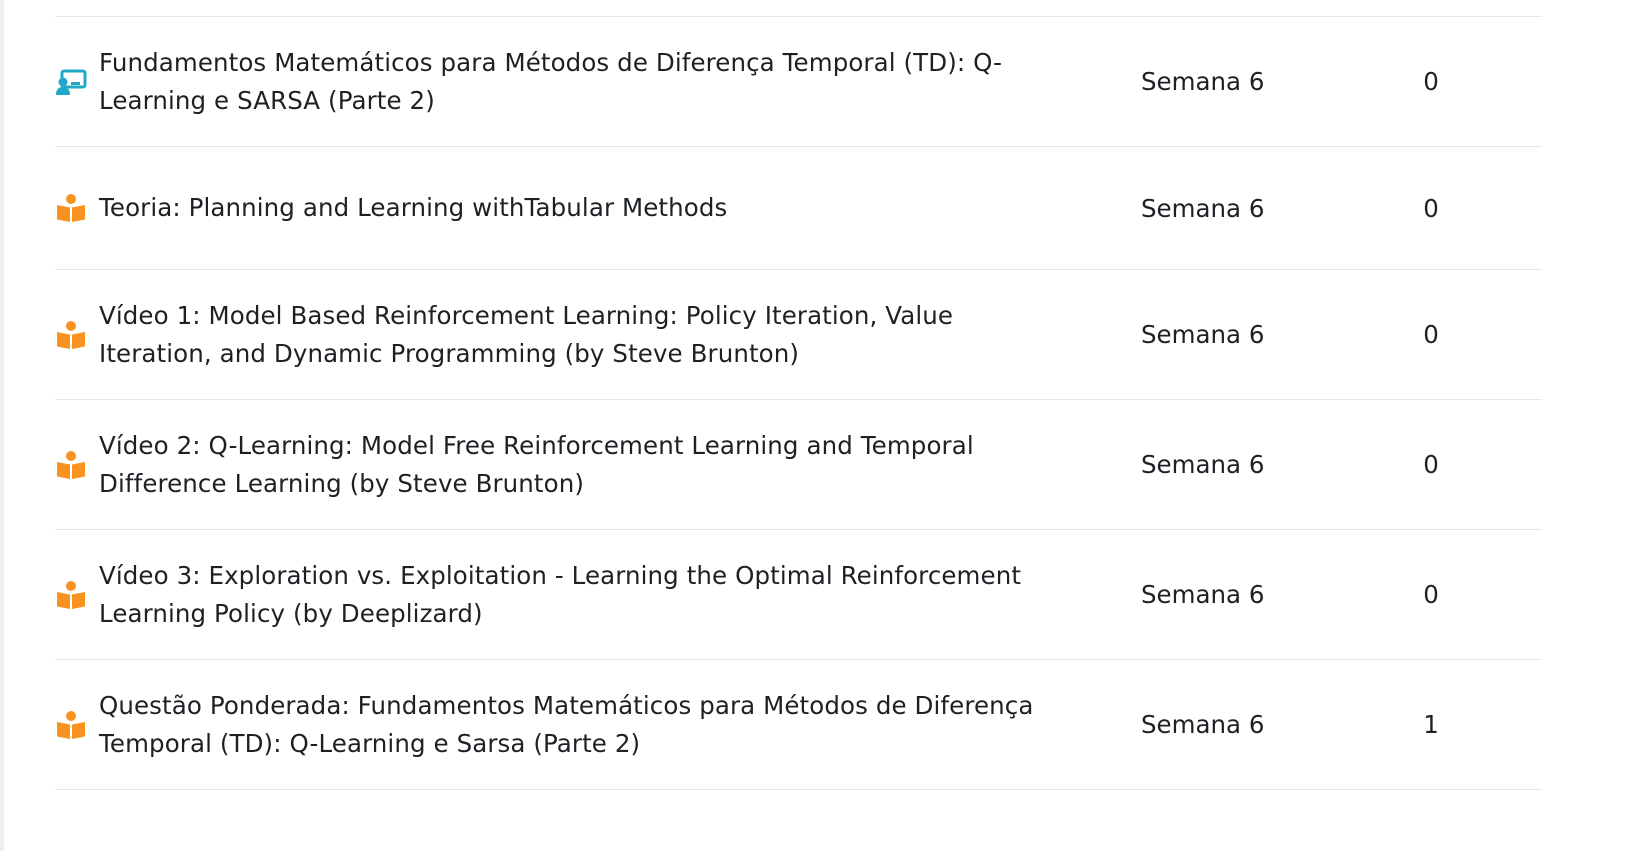 This screenshot has height=851, width=1652. I want to click on count-cell: 1, so click(1431, 724).